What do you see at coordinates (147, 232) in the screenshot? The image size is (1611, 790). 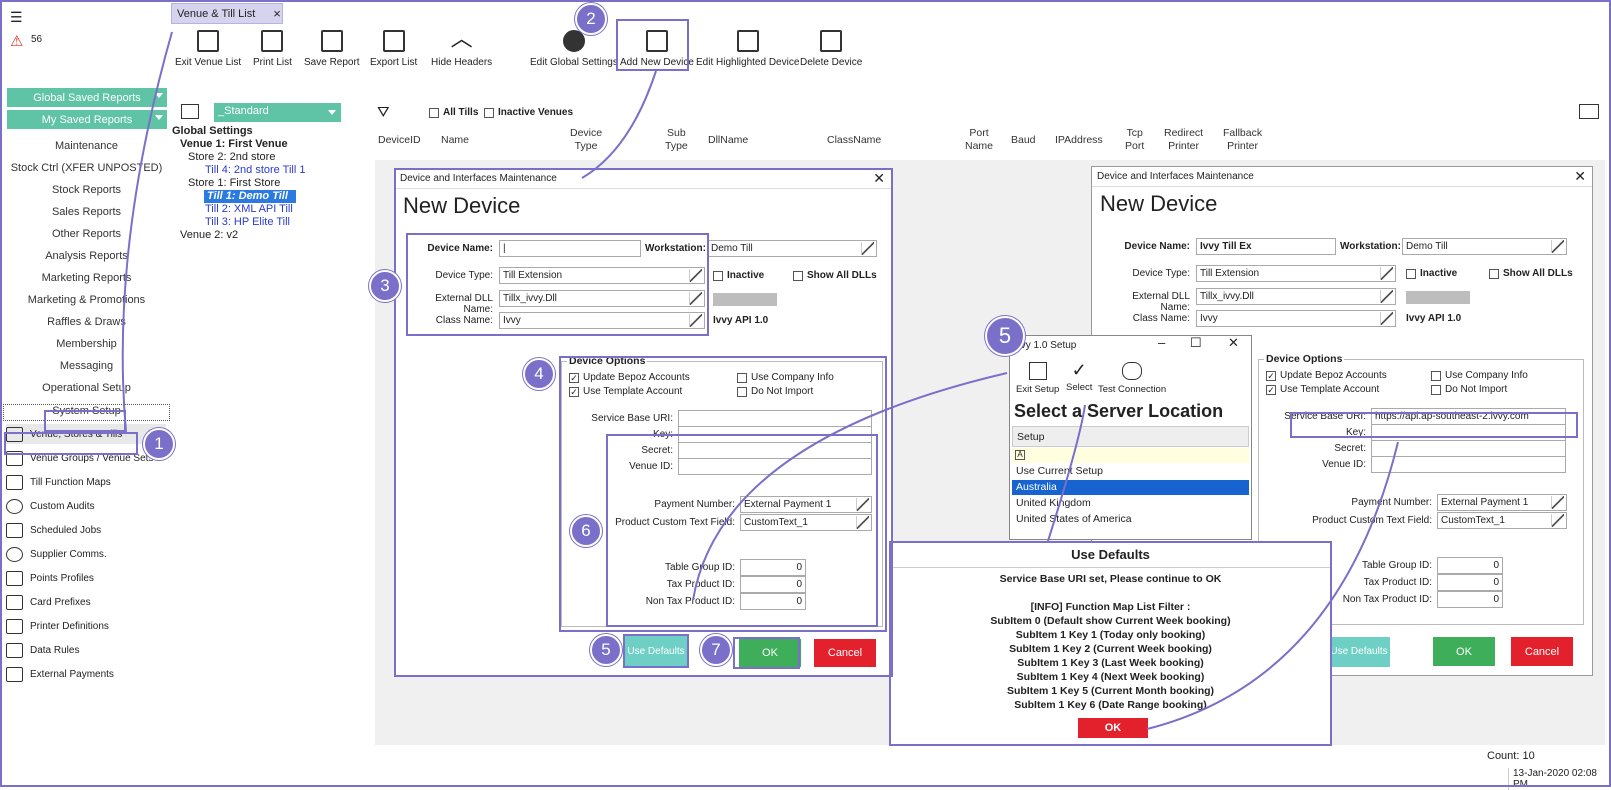 I see `arrow-to-tab` at bounding box center [147, 232].